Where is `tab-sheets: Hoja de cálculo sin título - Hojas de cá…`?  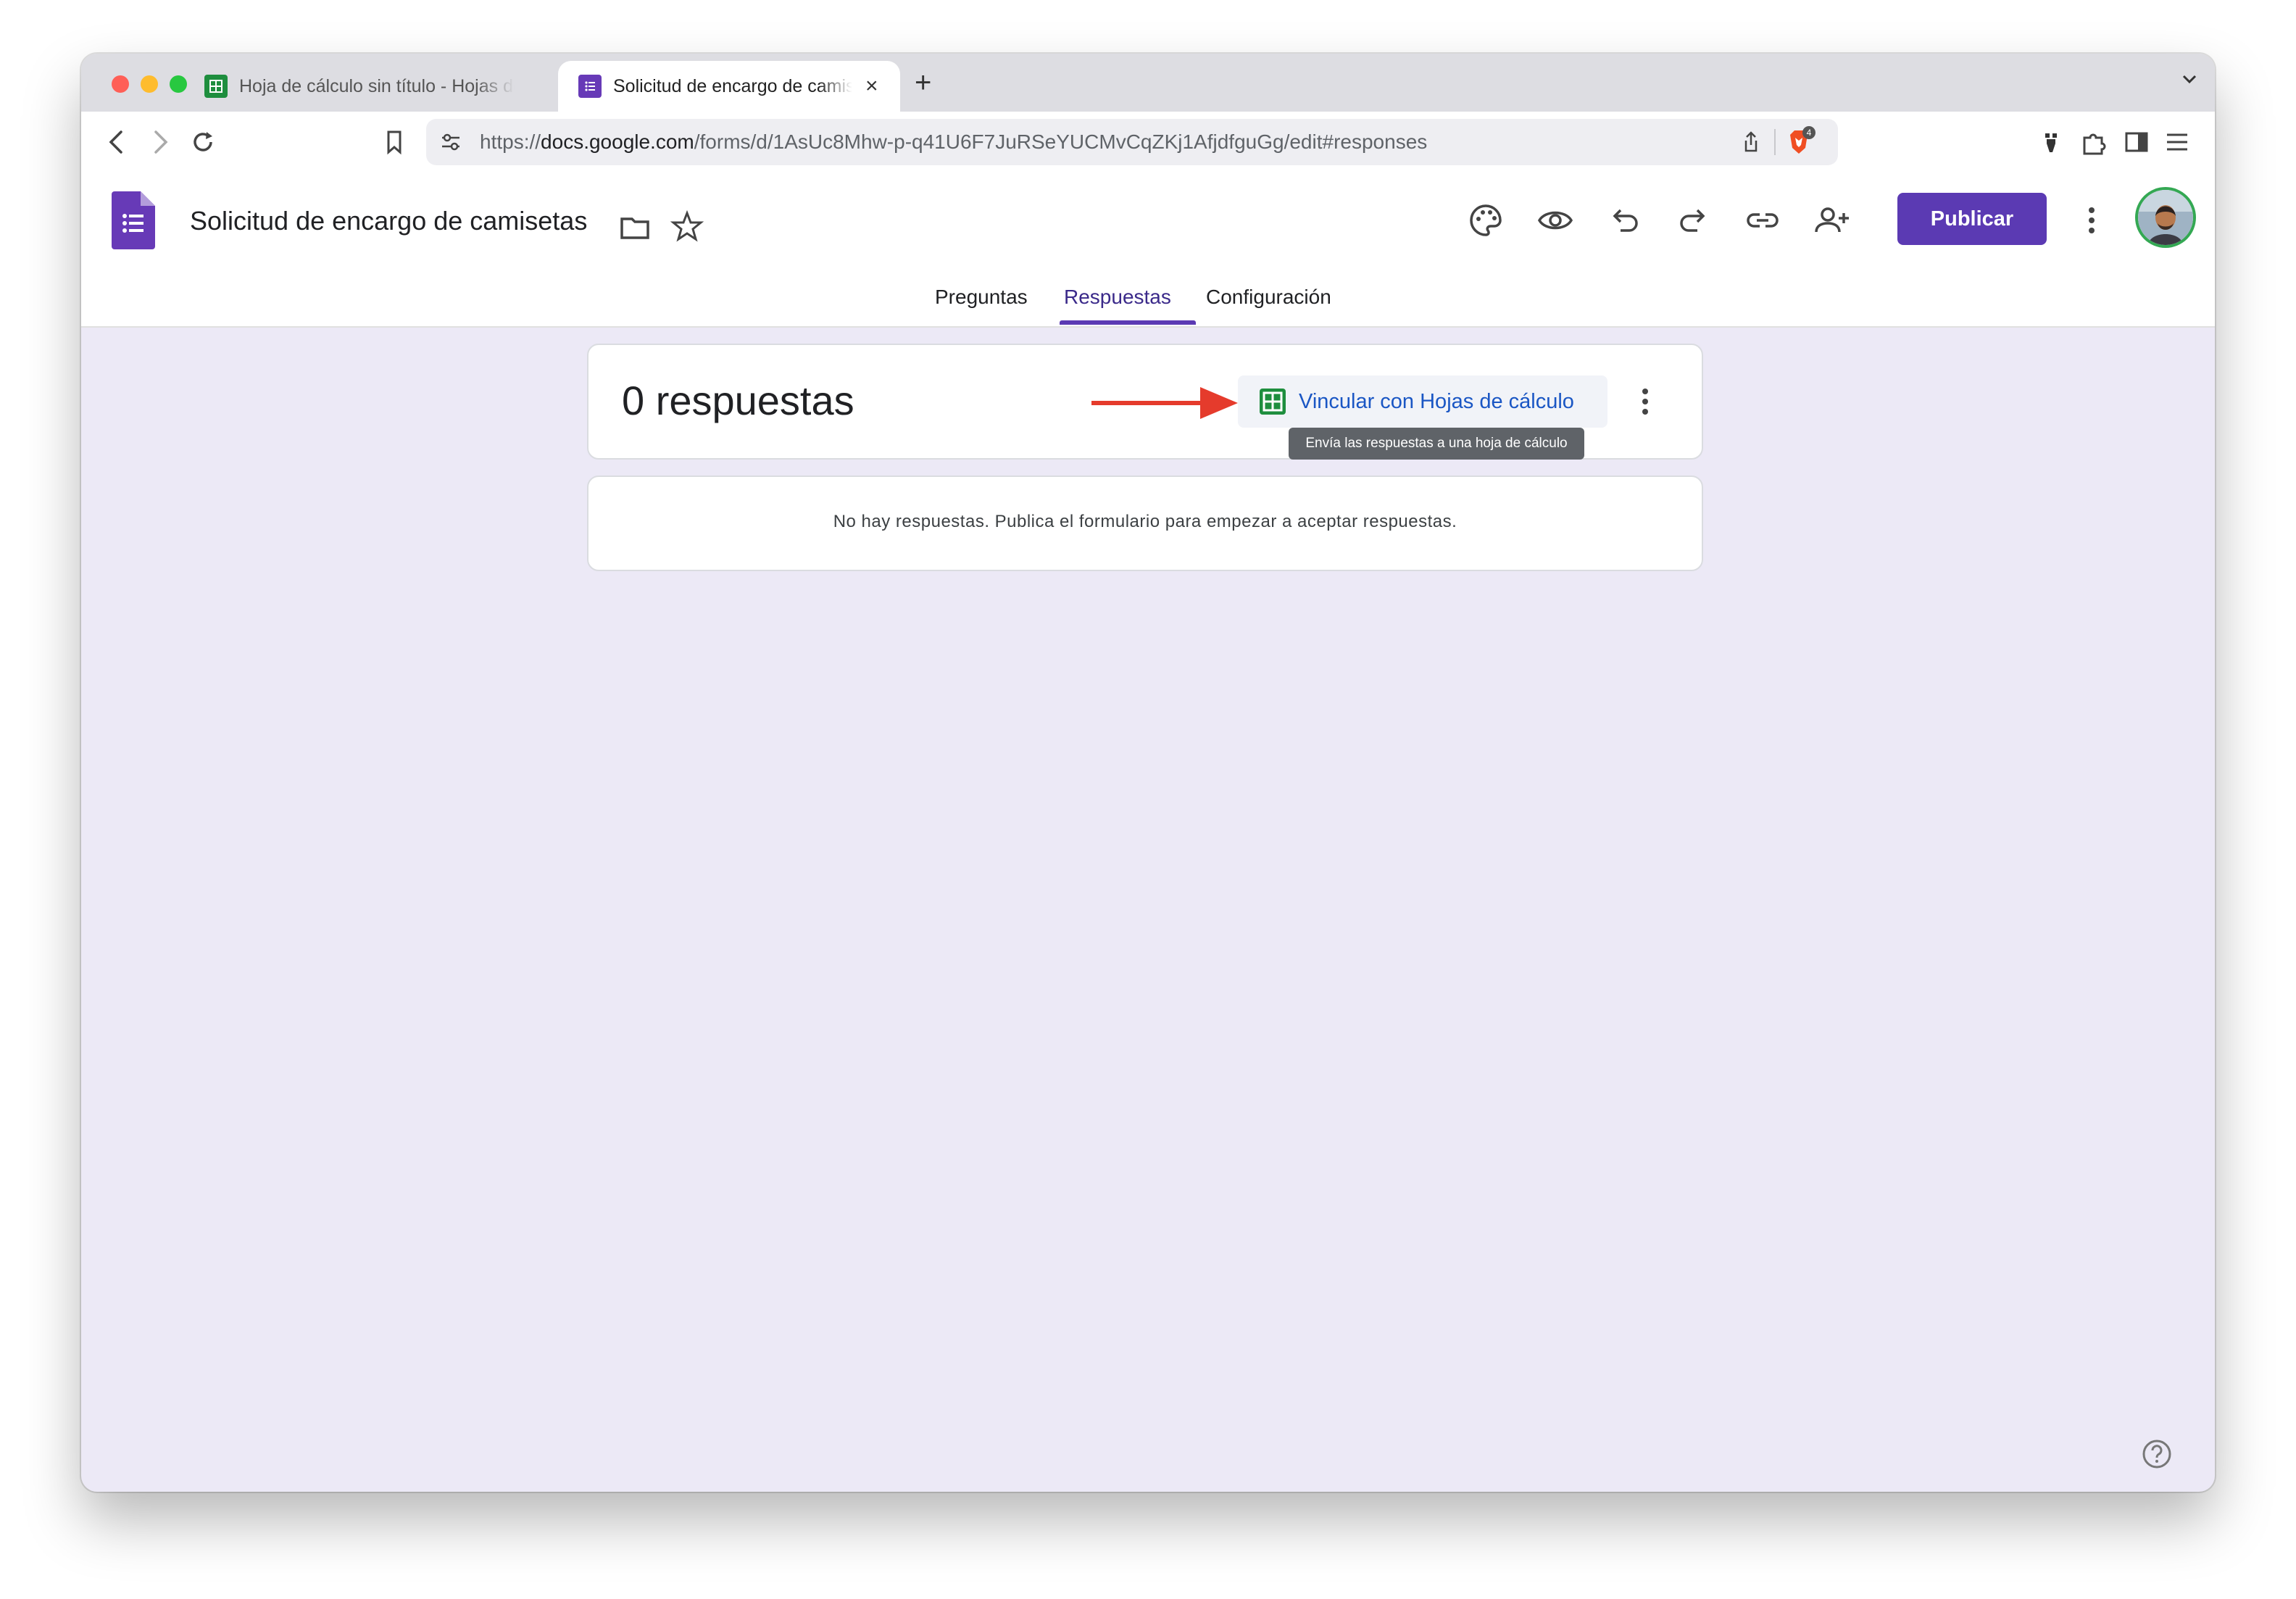 tab-sheets: Hoja de cálculo sin título - Hojas de cá… is located at coordinates (354, 86).